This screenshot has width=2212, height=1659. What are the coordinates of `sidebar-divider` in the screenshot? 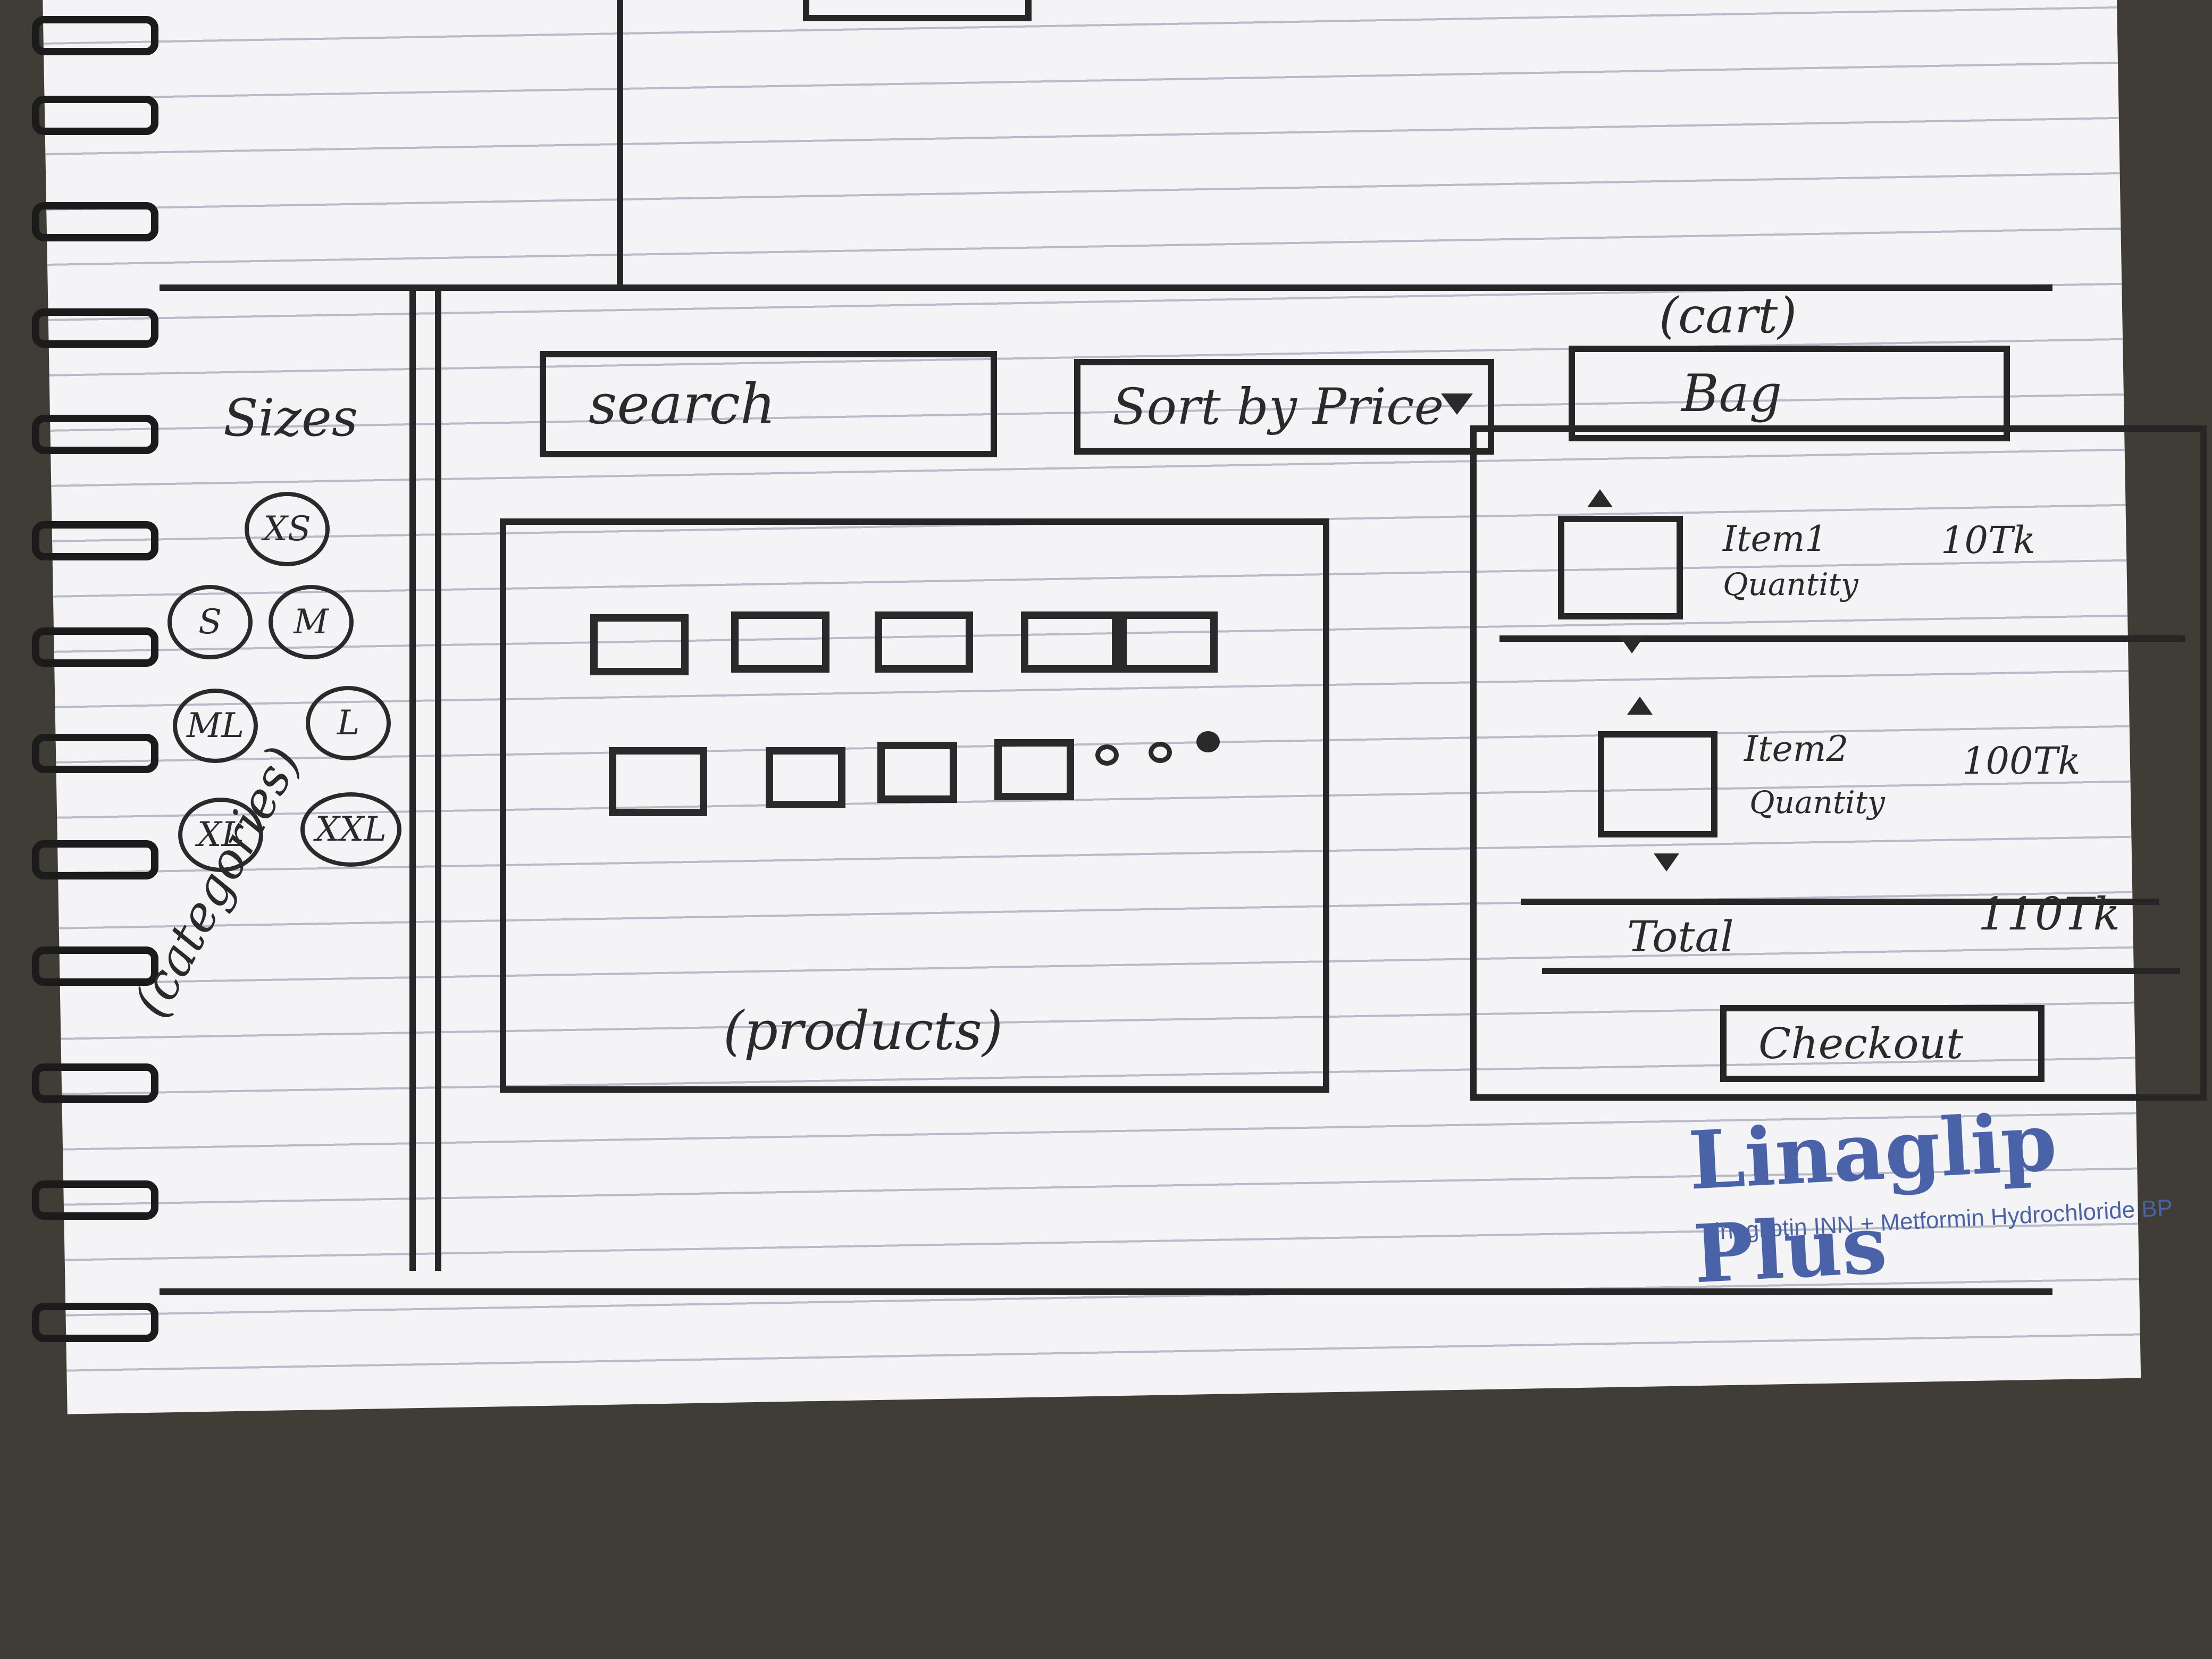 It's located at (425, 779).